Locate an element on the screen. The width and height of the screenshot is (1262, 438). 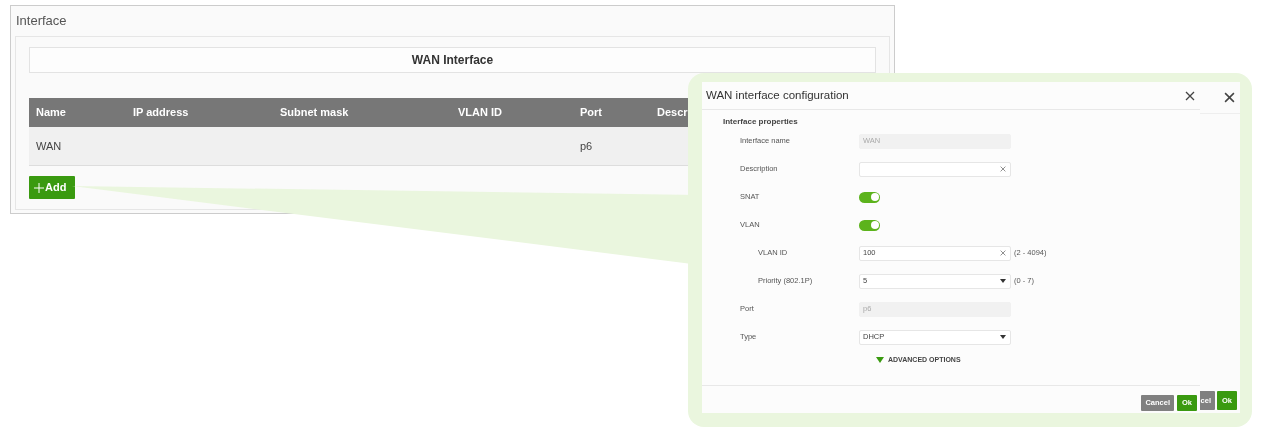
plus-icon is located at coordinates (39, 187).